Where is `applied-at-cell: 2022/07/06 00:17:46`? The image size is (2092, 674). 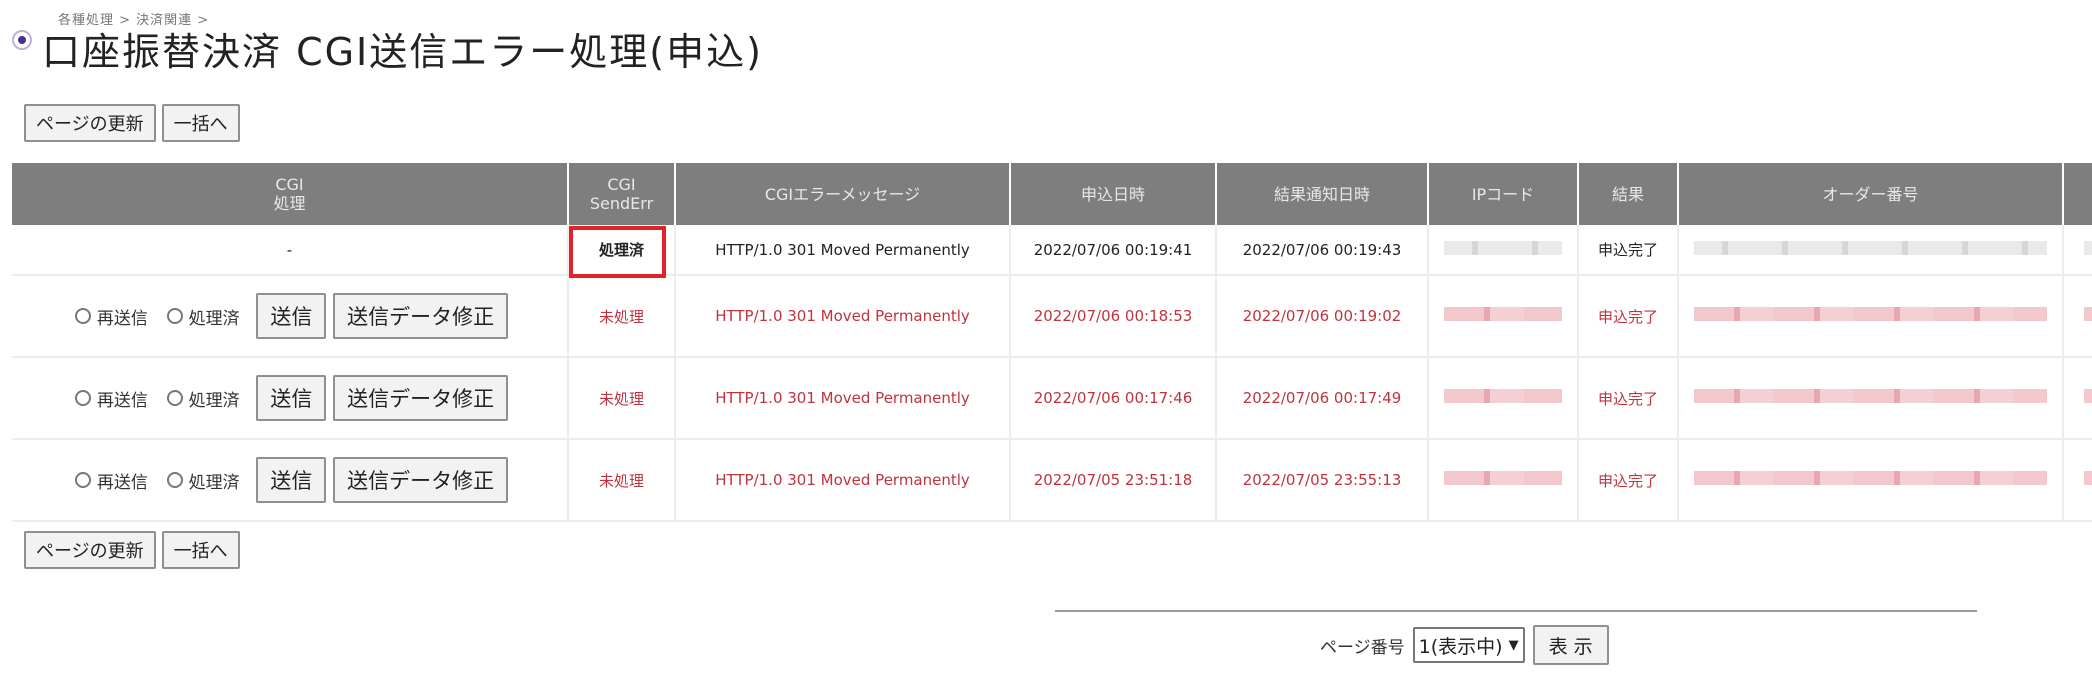
applied-at-cell: 2022/07/06 00:17:46 is located at coordinates (1113, 398).